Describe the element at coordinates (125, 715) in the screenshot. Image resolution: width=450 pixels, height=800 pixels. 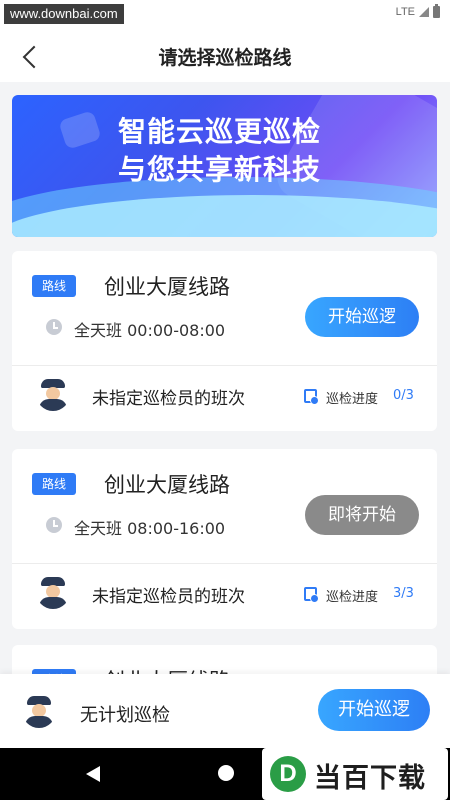
I see `unplanned-patrol-label: 无计划巡检` at that location.